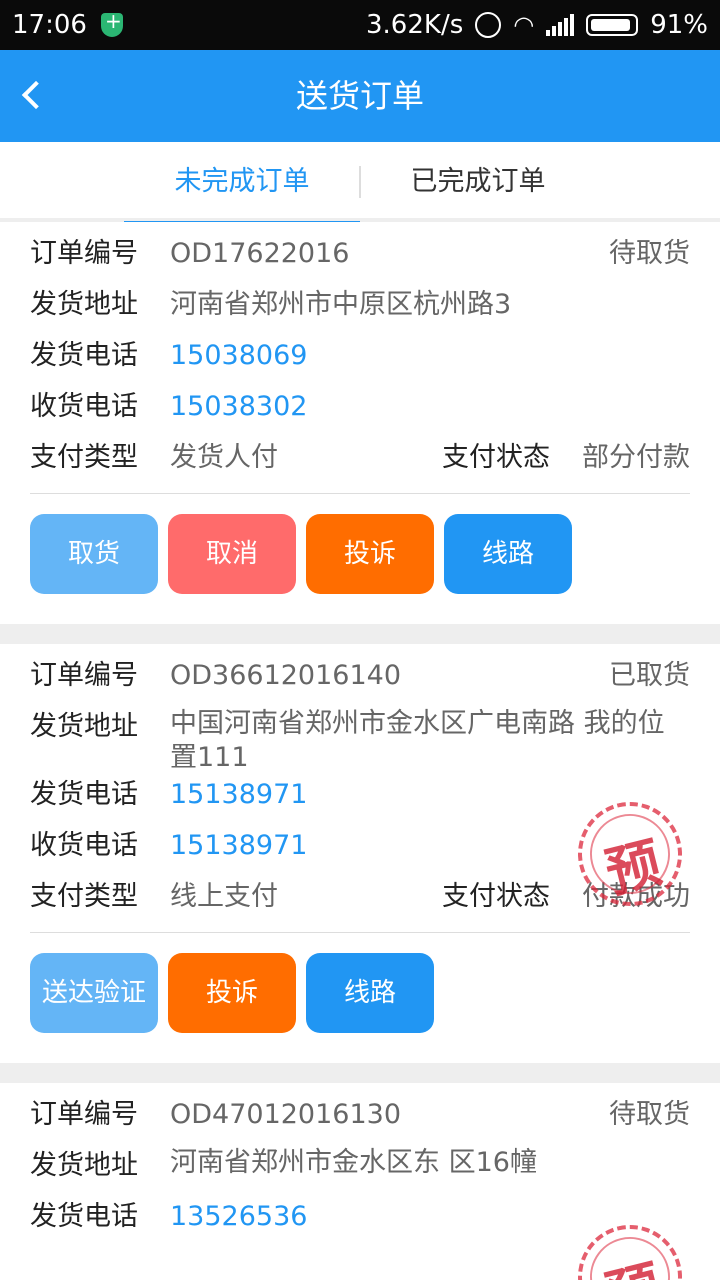 The width and height of the screenshot is (720, 1280). I want to click on order-no-row: 订单编号 OD36612016140 已取货, so click(360, 681).